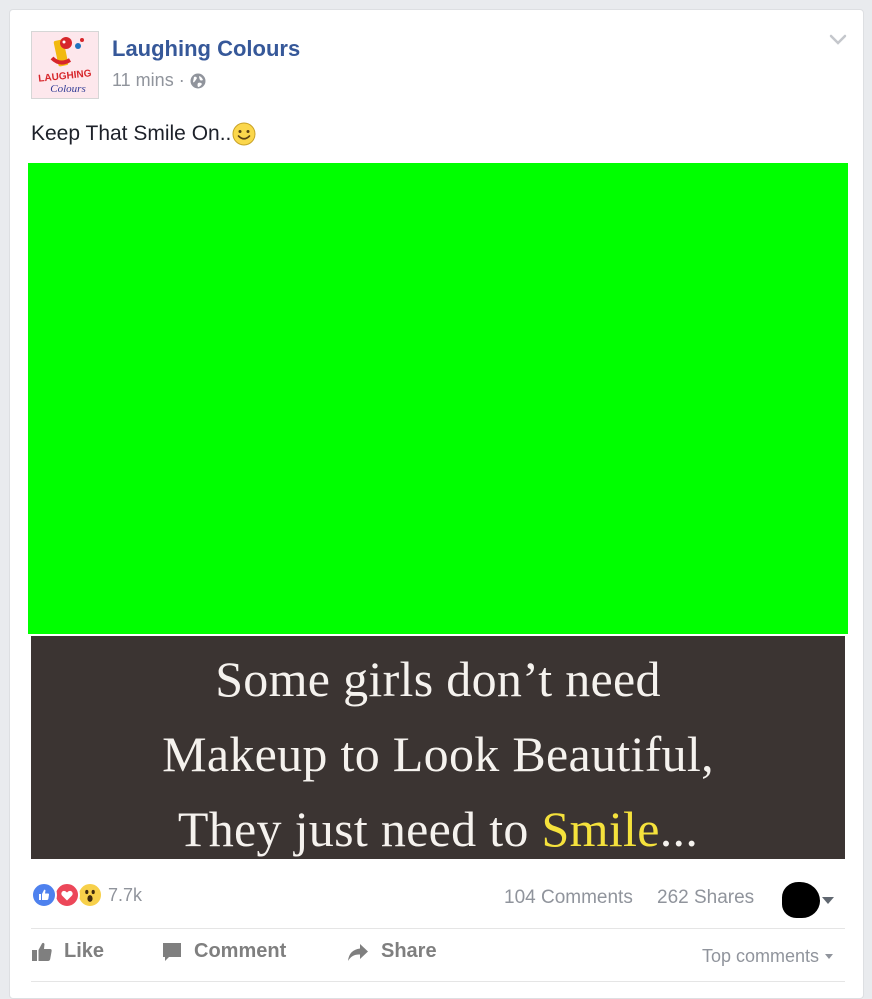  I want to click on top-comments-label: Top comments, so click(761, 956).